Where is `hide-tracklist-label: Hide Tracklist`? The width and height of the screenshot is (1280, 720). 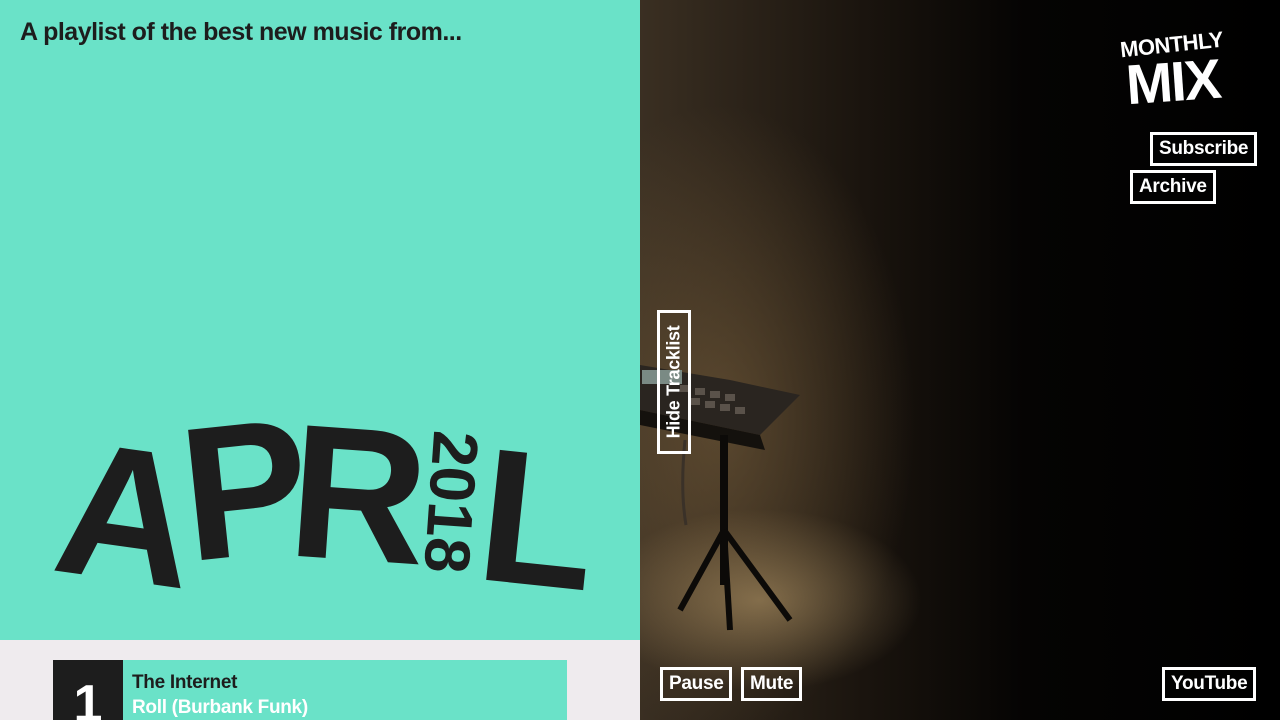
hide-tracklist-label: Hide Tracklist is located at coordinates (673, 382).